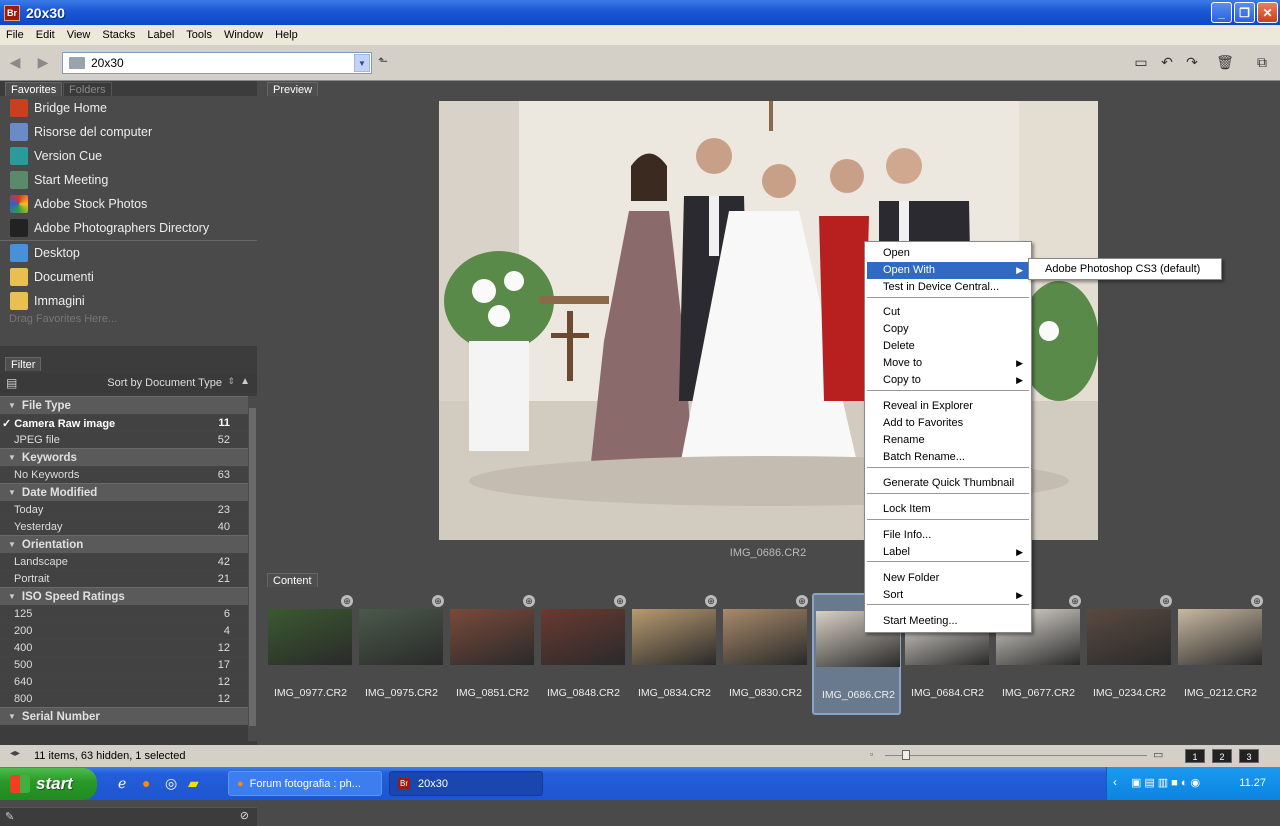 The height and width of the screenshot is (826, 1280). Describe the element at coordinates (466, 783) in the screenshot. I see `taskbar-bridge-window: Br 20x30` at that location.